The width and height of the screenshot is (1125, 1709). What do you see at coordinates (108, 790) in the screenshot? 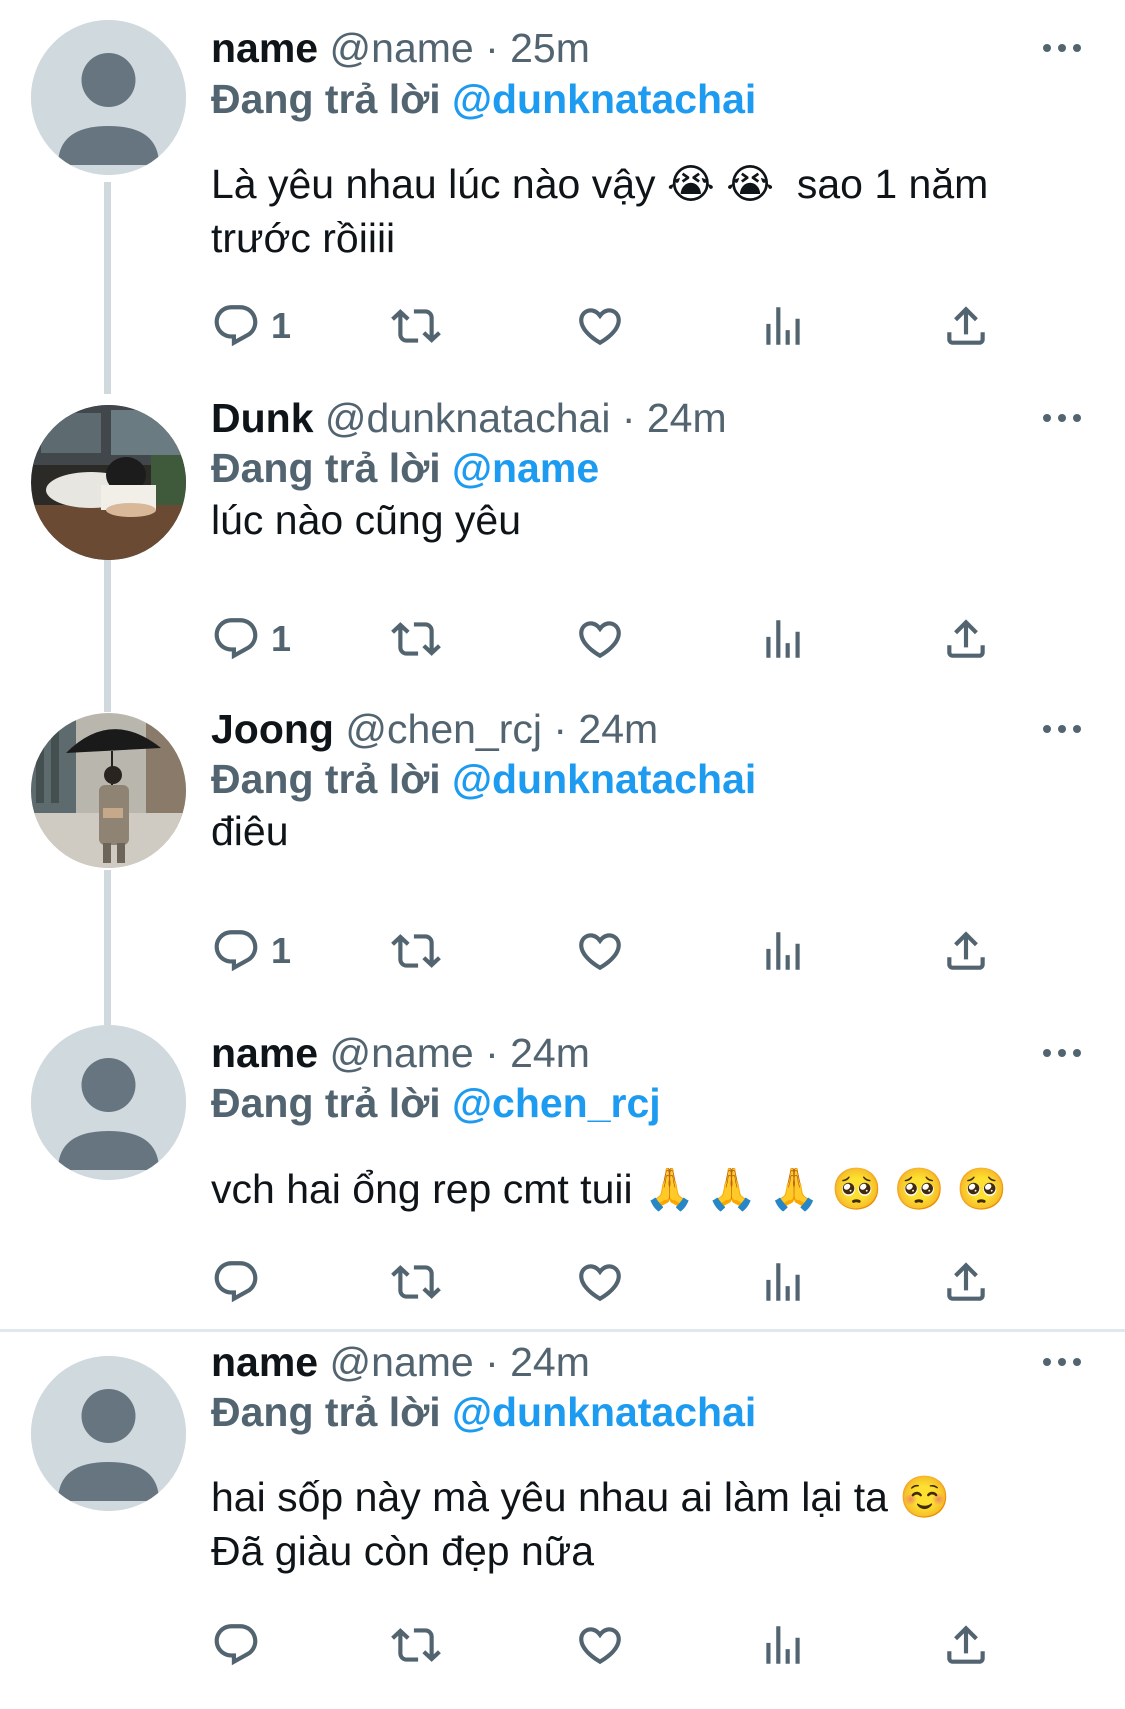
I see `joong-photo-avatar` at bounding box center [108, 790].